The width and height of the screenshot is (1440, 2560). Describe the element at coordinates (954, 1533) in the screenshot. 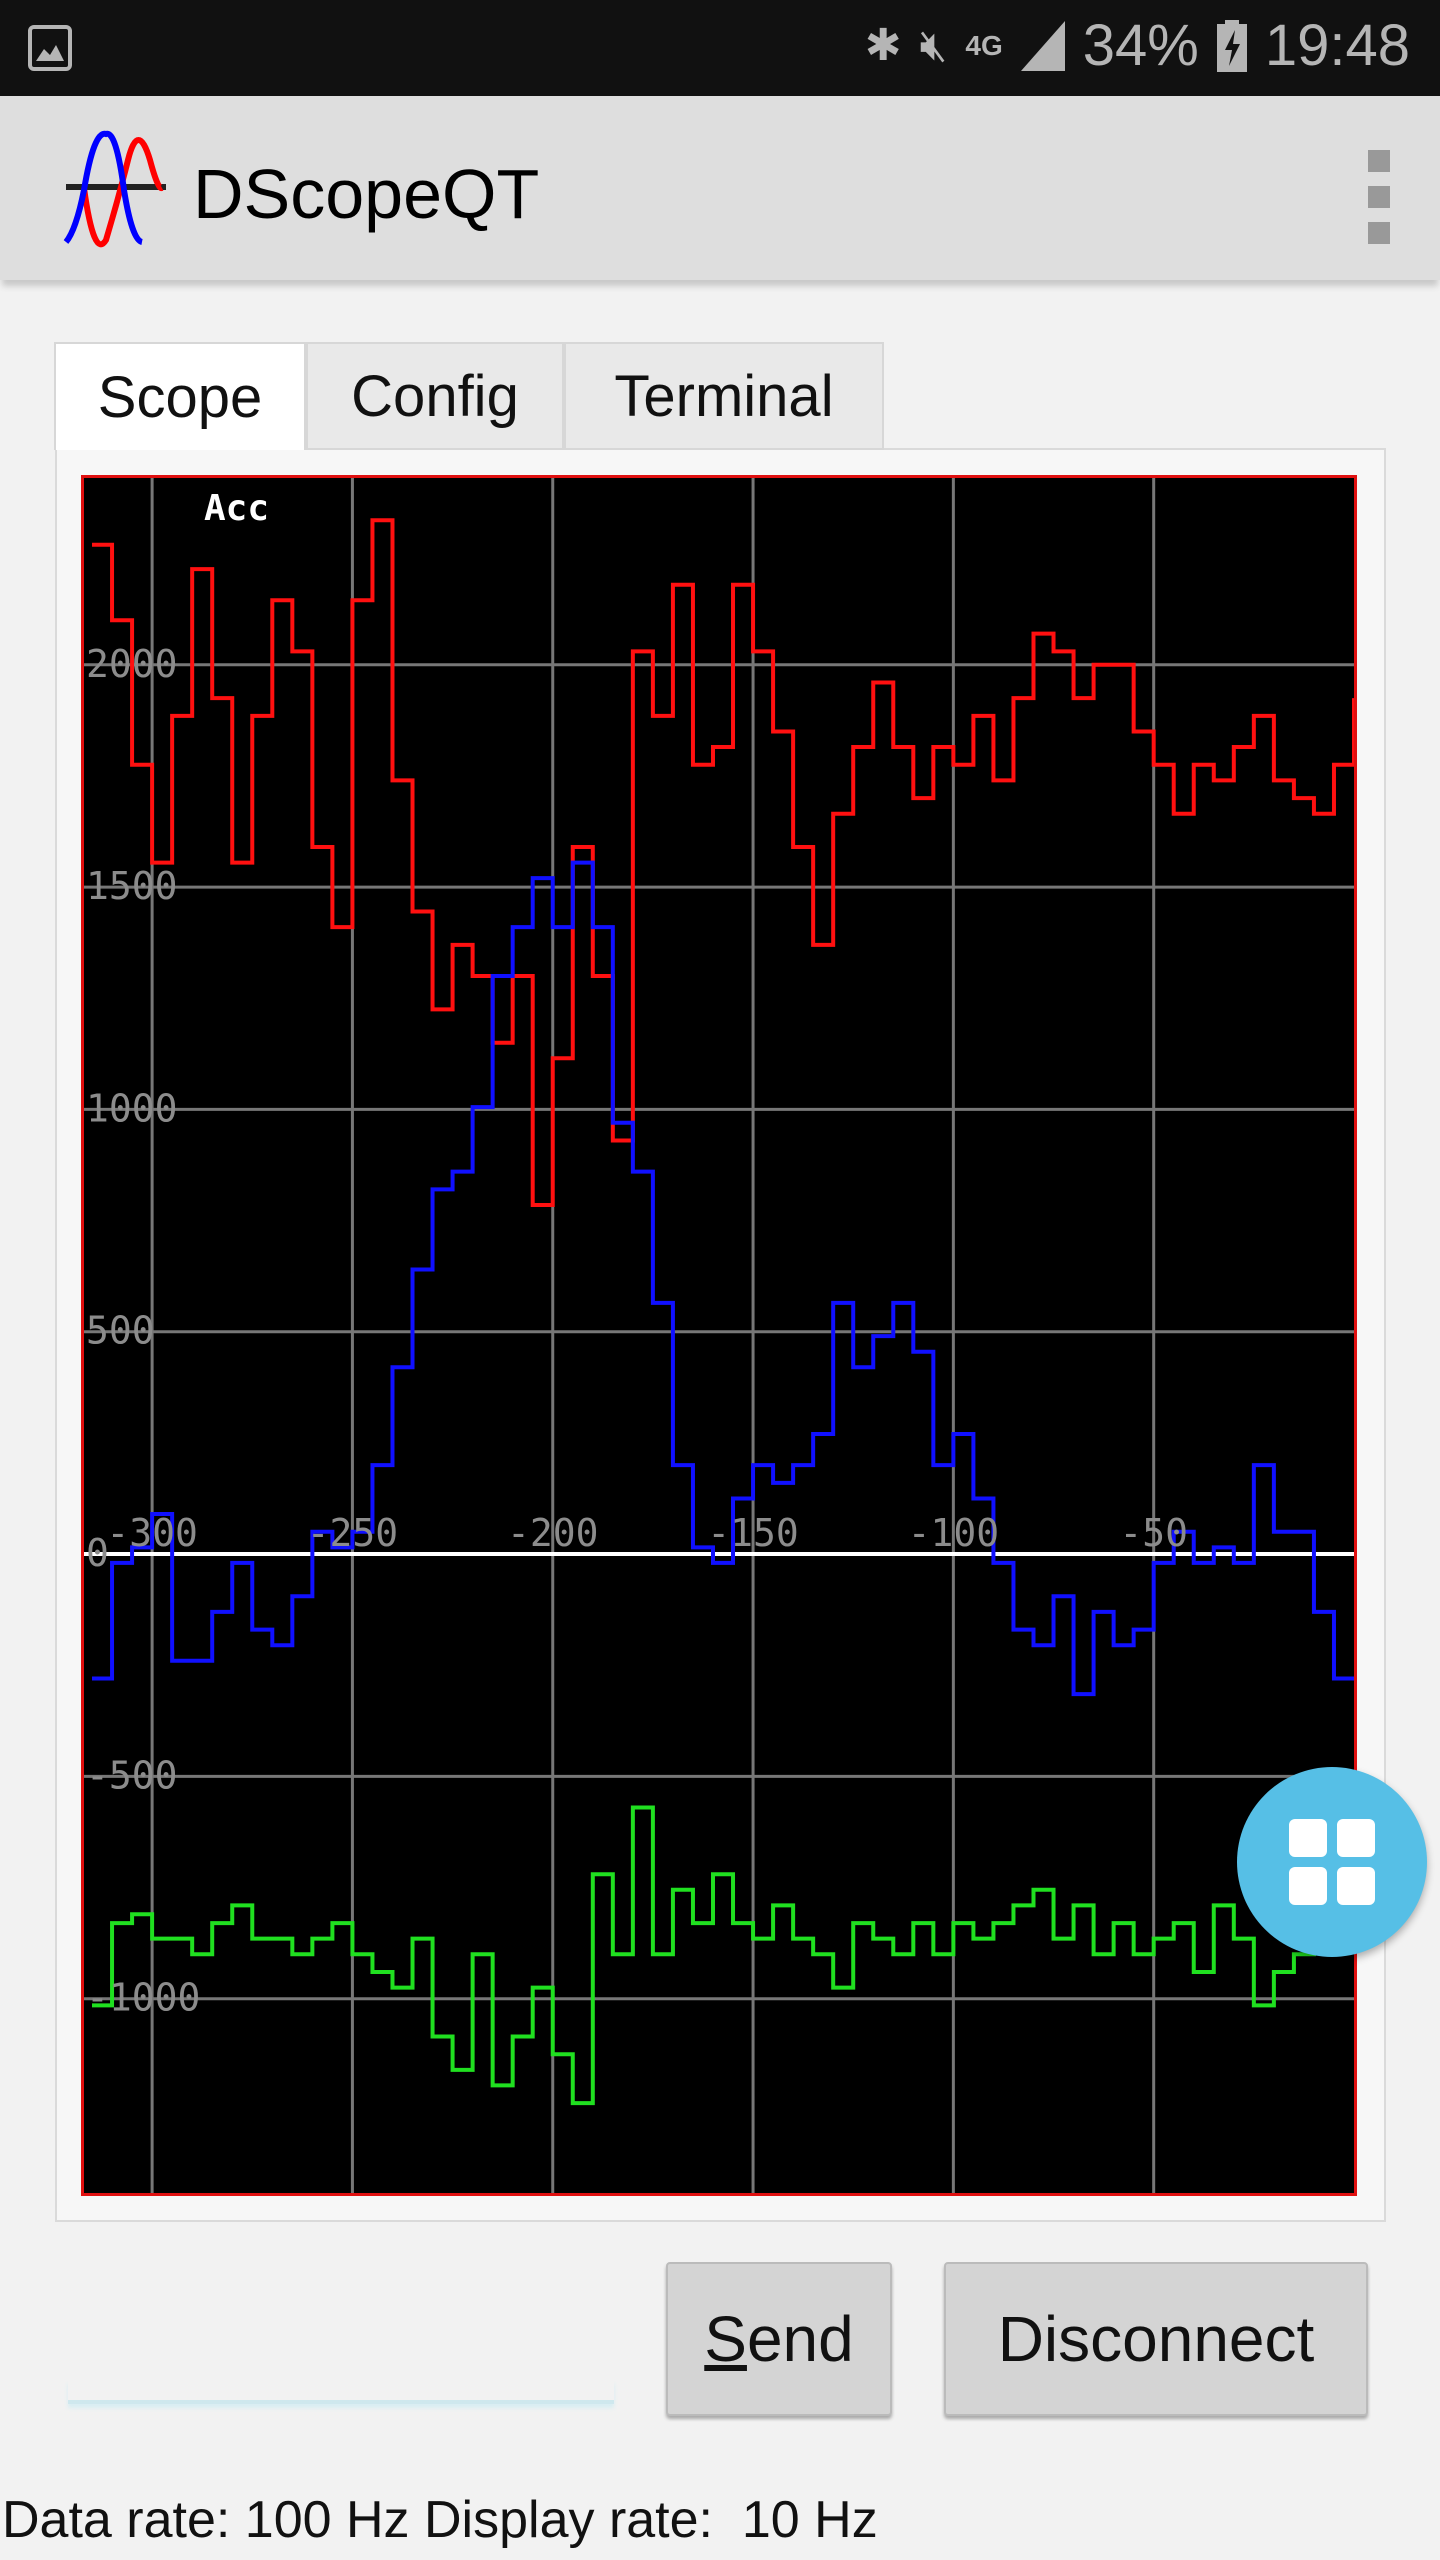

I see `x-tick-label: -100` at that location.